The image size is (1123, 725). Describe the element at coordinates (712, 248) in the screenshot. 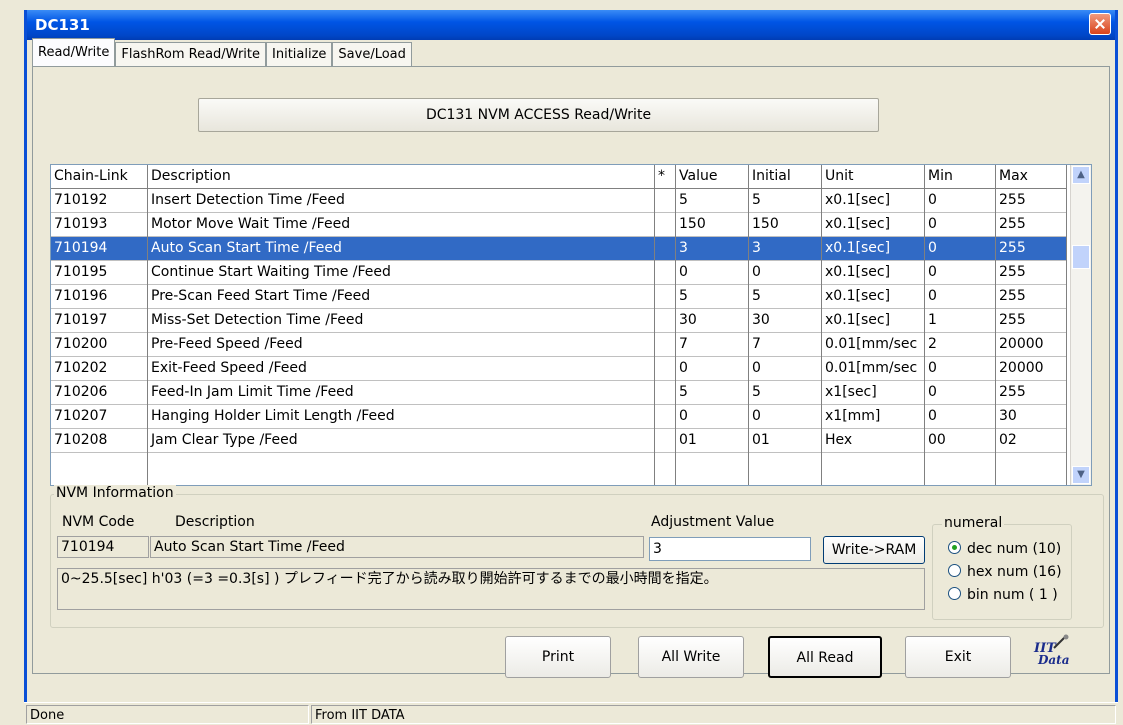

I see `cell-value: 3` at that location.